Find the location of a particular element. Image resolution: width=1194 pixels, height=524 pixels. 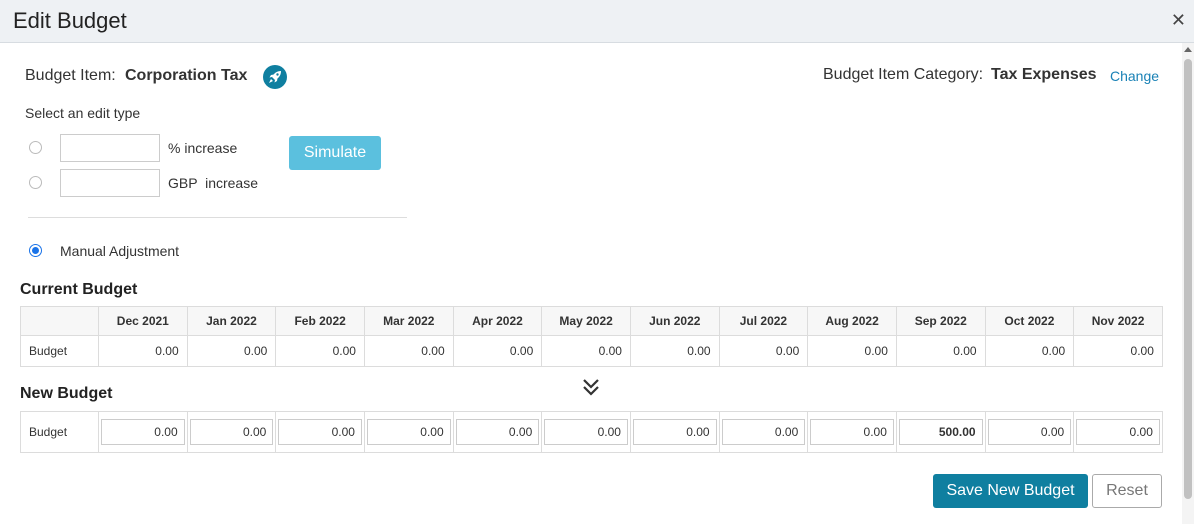

save-new-budget-button: Save New Budget is located at coordinates (1010, 491).